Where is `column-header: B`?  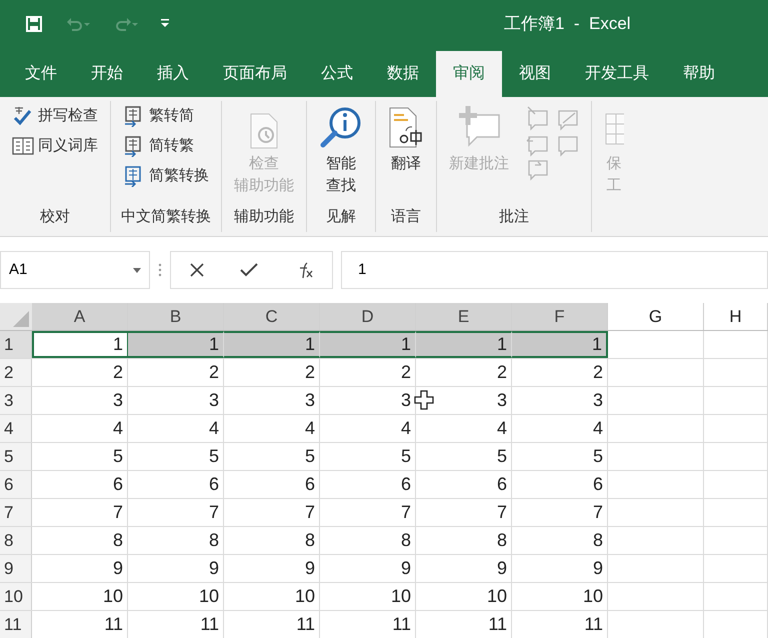
column-header: B is located at coordinates (176, 316).